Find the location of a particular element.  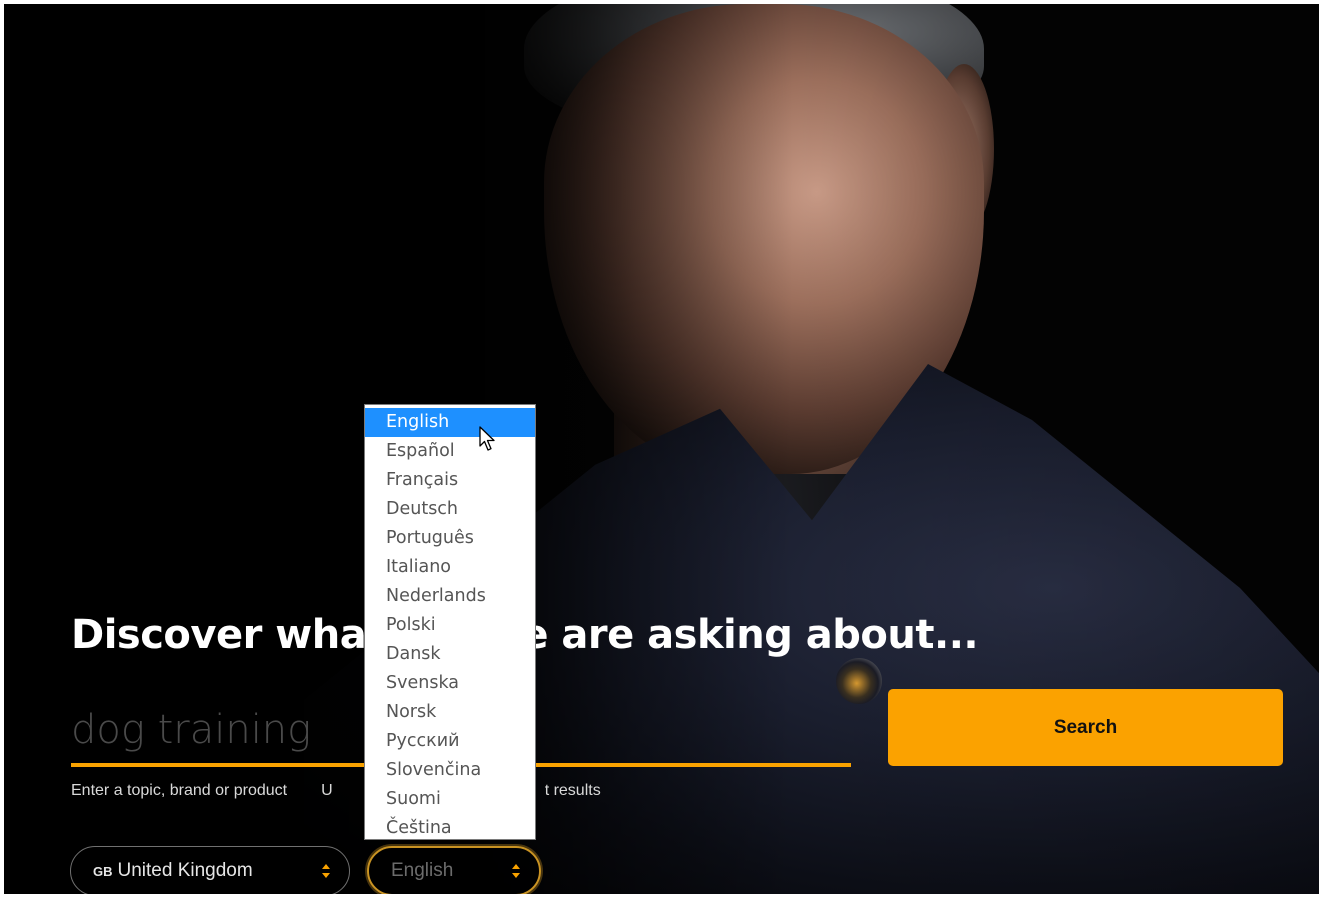

language-select-value: English is located at coordinates (422, 870).